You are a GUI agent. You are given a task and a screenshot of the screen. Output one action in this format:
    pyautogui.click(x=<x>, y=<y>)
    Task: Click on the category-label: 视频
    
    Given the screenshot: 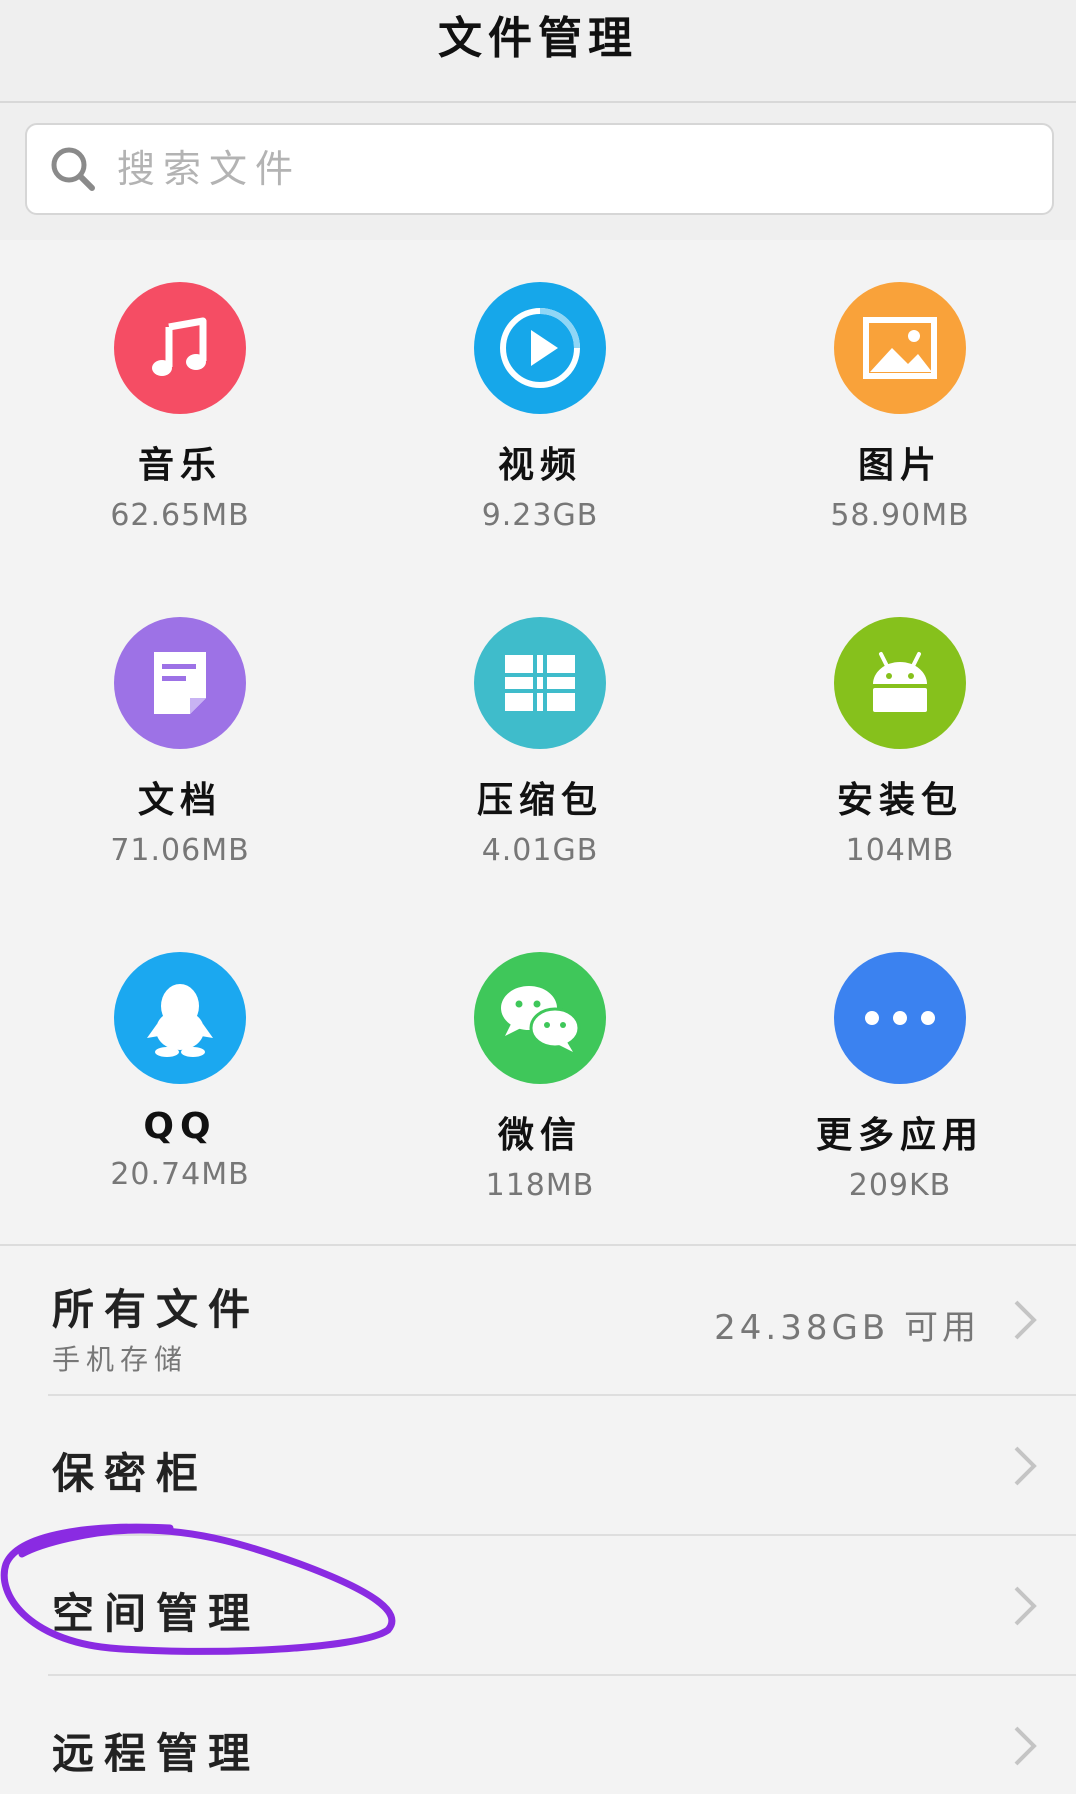 What is the action you would take?
    pyautogui.click(x=539, y=465)
    